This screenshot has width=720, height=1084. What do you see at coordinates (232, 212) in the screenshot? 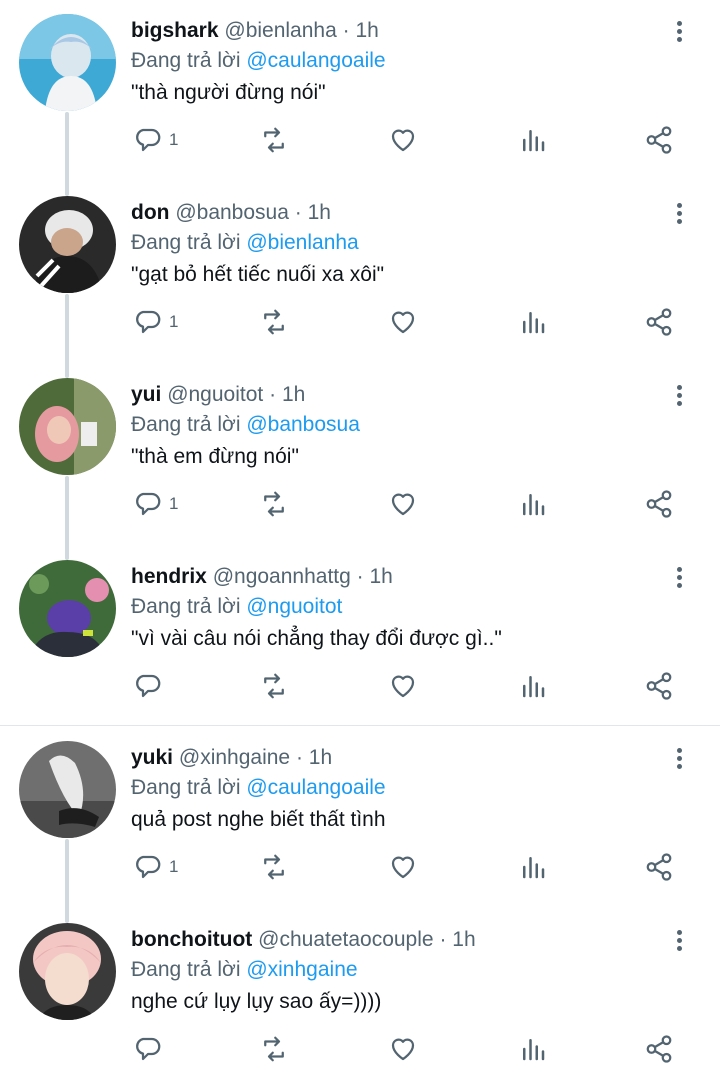
I see `username: @banbosua` at bounding box center [232, 212].